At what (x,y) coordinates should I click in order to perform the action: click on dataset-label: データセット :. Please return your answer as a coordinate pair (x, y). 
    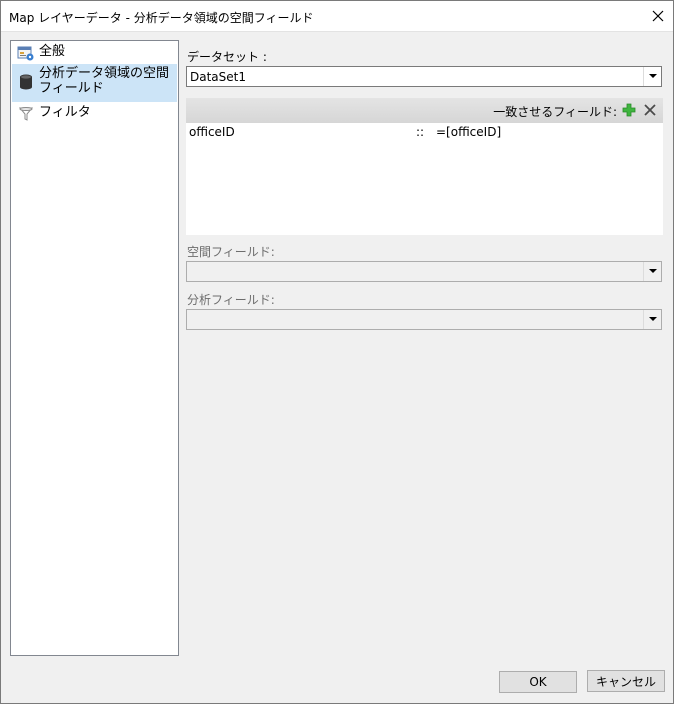
    Looking at the image, I should click on (227, 57).